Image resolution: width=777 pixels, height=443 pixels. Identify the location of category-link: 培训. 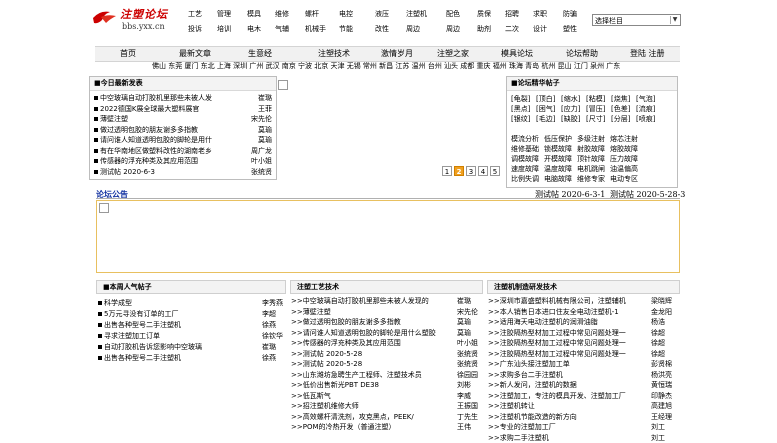
(224, 29).